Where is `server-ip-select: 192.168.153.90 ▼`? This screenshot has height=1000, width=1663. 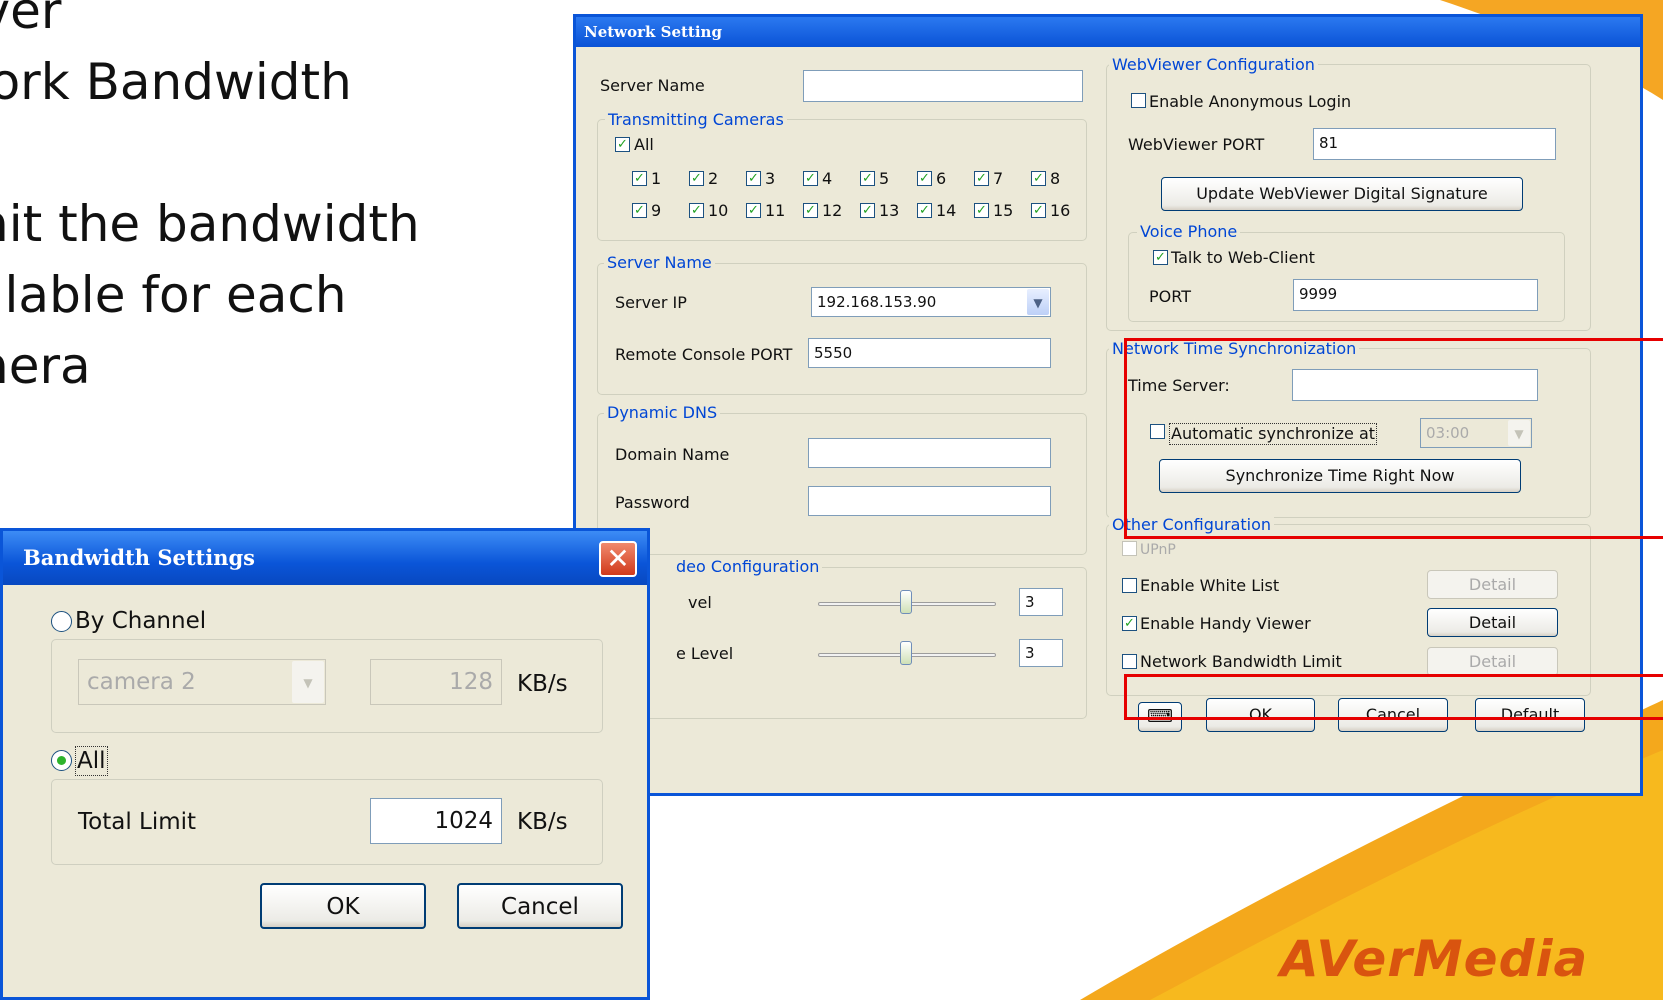 server-ip-select: 192.168.153.90 ▼ is located at coordinates (931, 302).